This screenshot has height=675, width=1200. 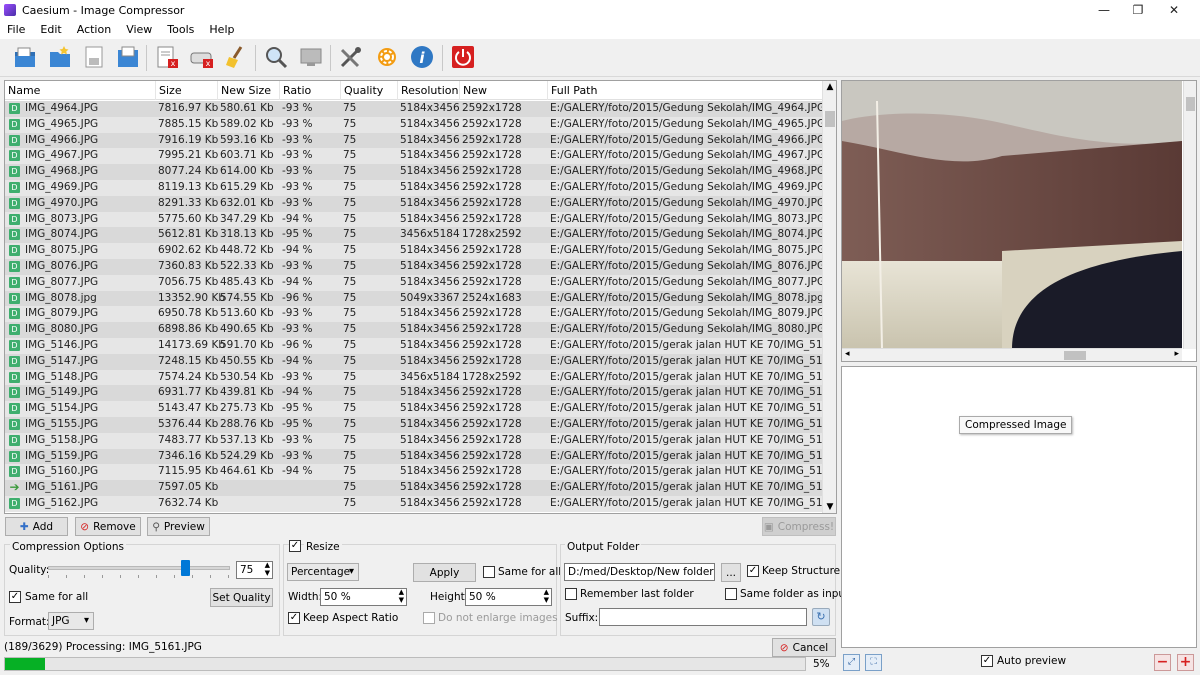 What do you see at coordinates (25, 57) in the screenshot?
I see `open-file-icon` at bounding box center [25, 57].